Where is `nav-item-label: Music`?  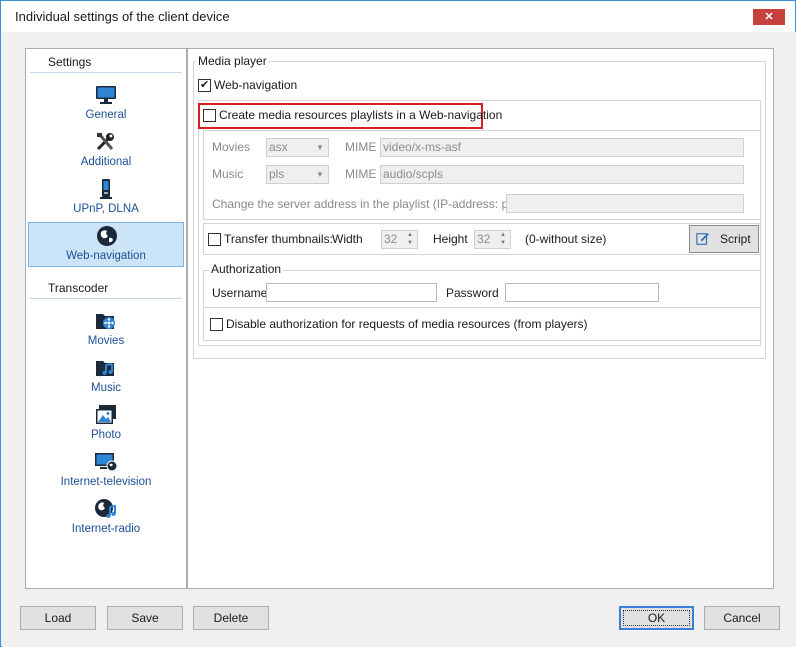 nav-item-label: Music is located at coordinates (106, 388).